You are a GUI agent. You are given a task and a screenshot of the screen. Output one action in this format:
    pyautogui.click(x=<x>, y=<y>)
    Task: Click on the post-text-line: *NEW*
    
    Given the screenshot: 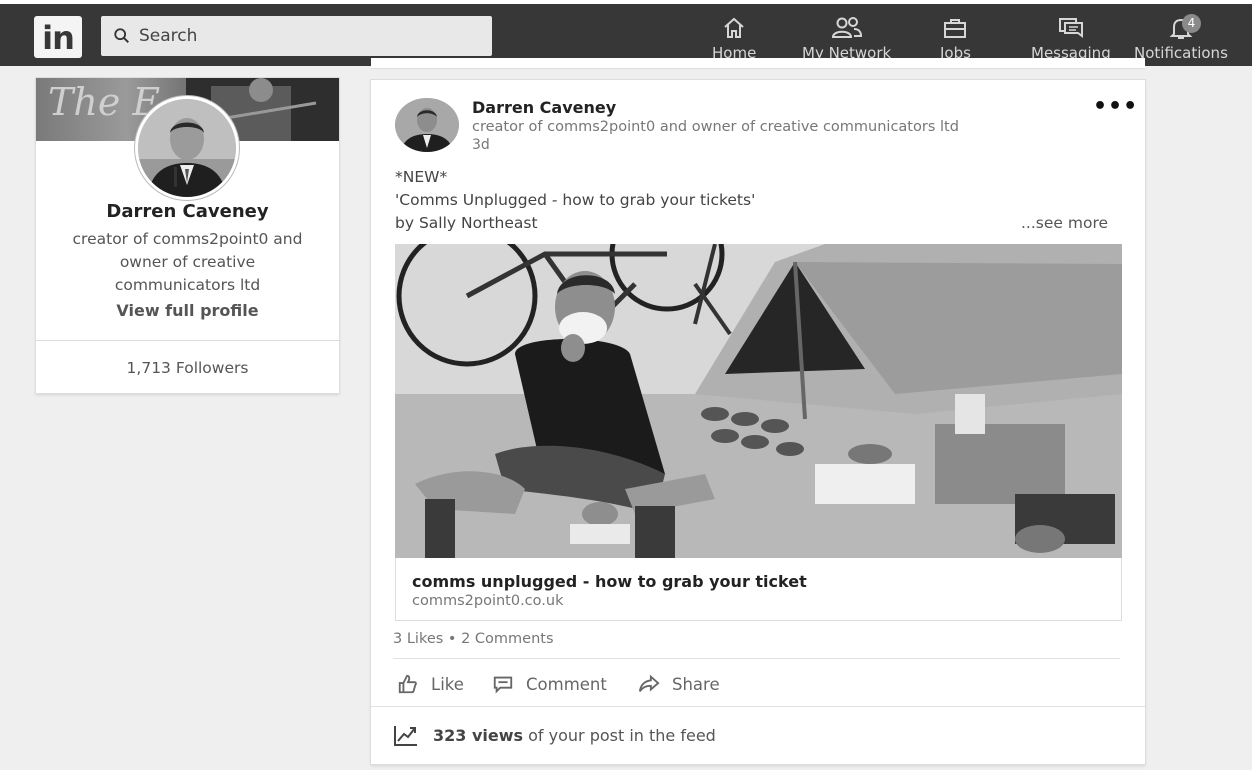 What is the action you would take?
    pyautogui.click(x=421, y=177)
    